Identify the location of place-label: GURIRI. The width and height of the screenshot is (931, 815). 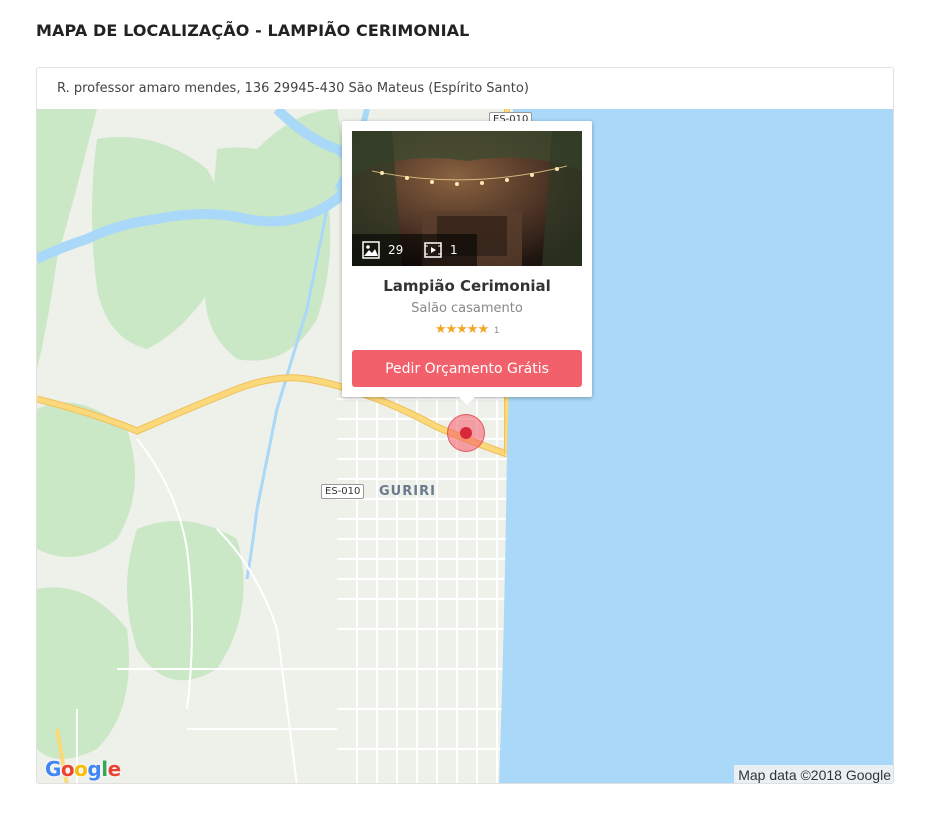
(407, 491).